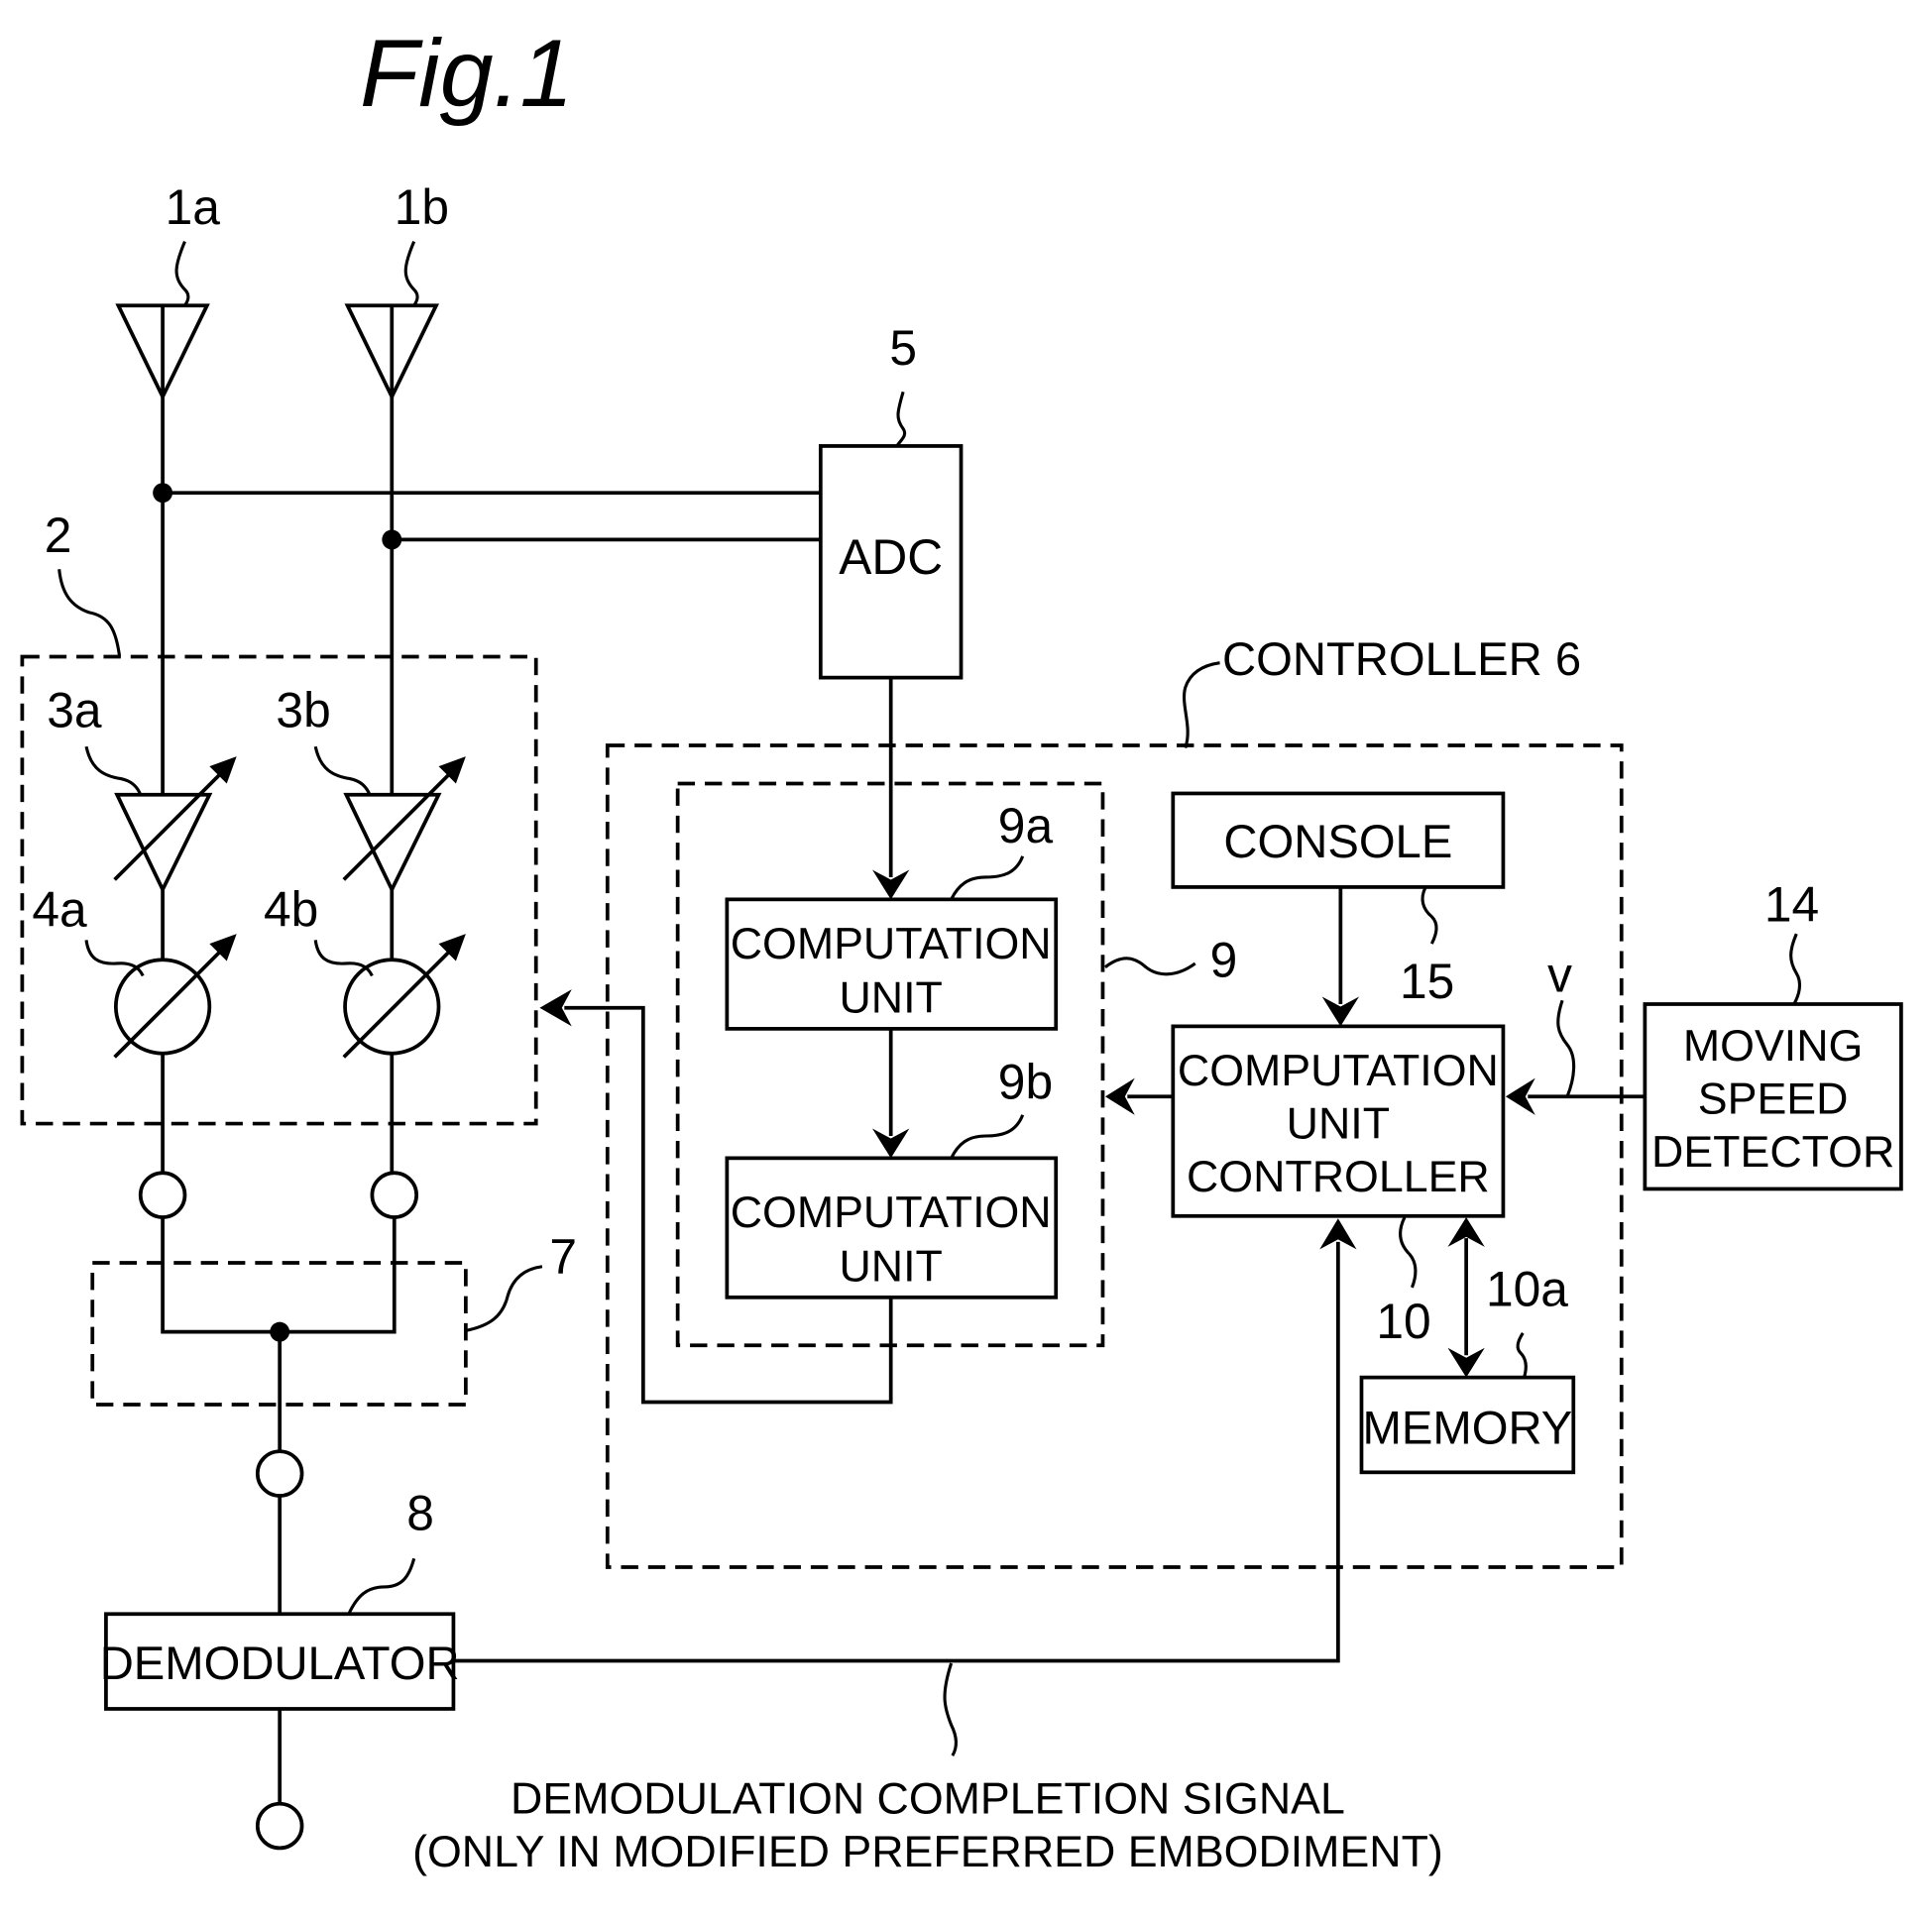 Image resolution: width=1932 pixels, height=1922 pixels. What do you see at coordinates (371, 788) in the screenshot?
I see `variable-amplifier-3b: 3b` at bounding box center [371, 788].